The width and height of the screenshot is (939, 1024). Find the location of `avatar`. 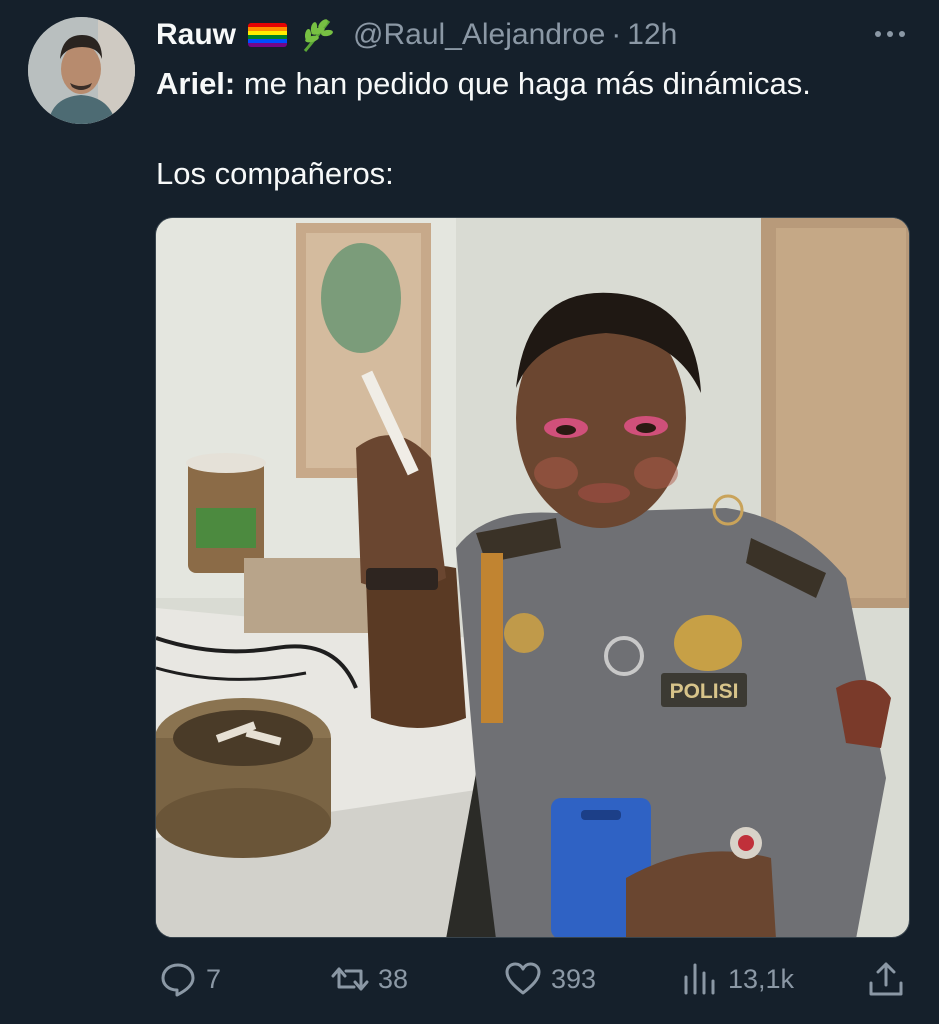

avatar is located at coordinates (81, 70).